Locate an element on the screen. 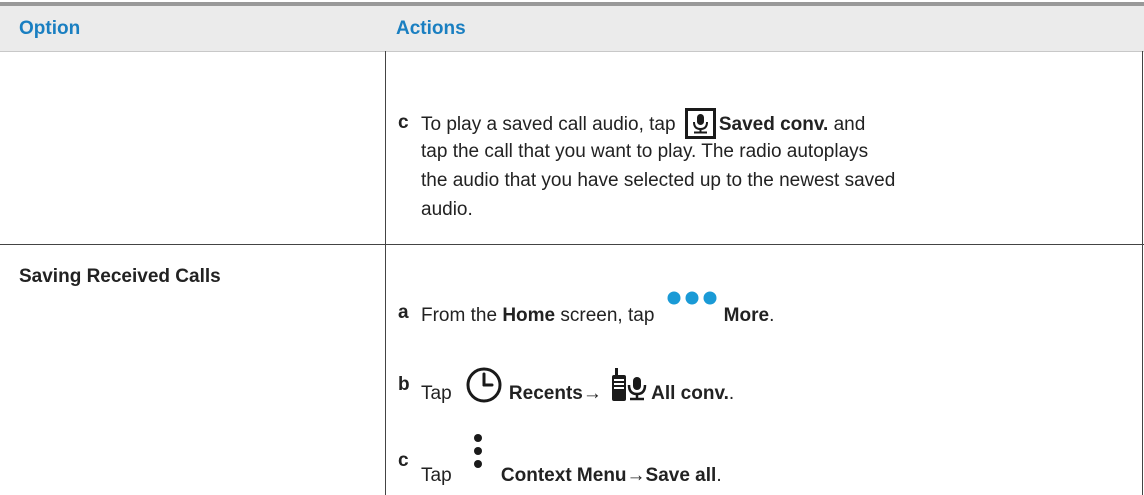  table-header-row: Option Actions is located at coordinates (572, 29).